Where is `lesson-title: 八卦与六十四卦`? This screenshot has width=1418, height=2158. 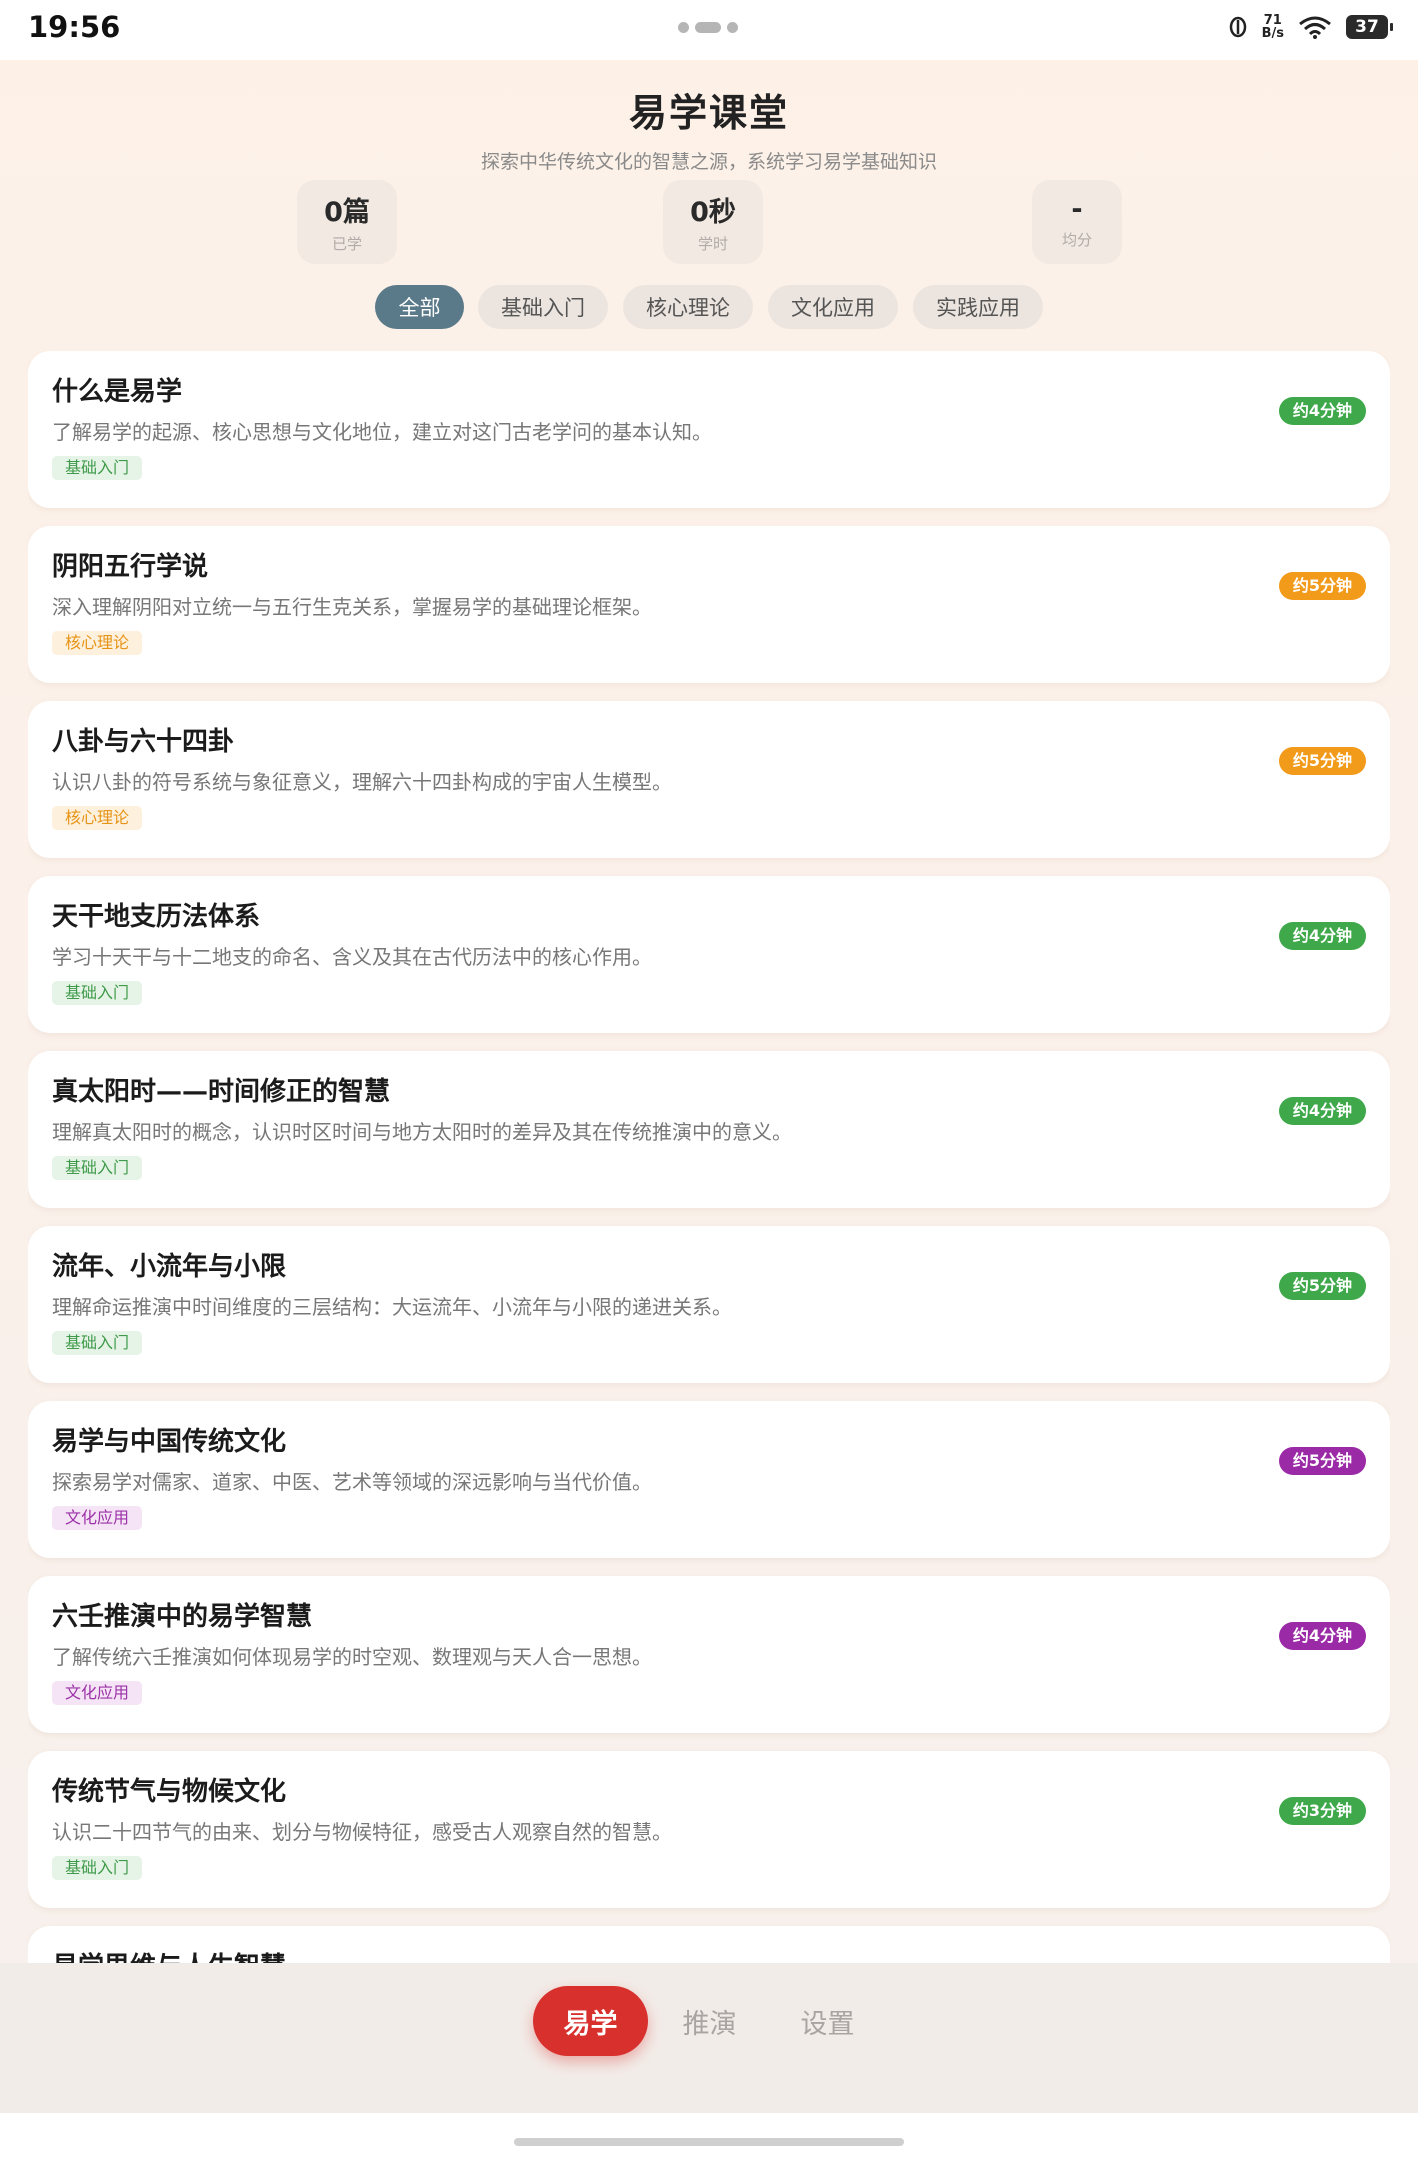
lesson-title: 八卦与六十四卦 is located at coordinates (143, 742).